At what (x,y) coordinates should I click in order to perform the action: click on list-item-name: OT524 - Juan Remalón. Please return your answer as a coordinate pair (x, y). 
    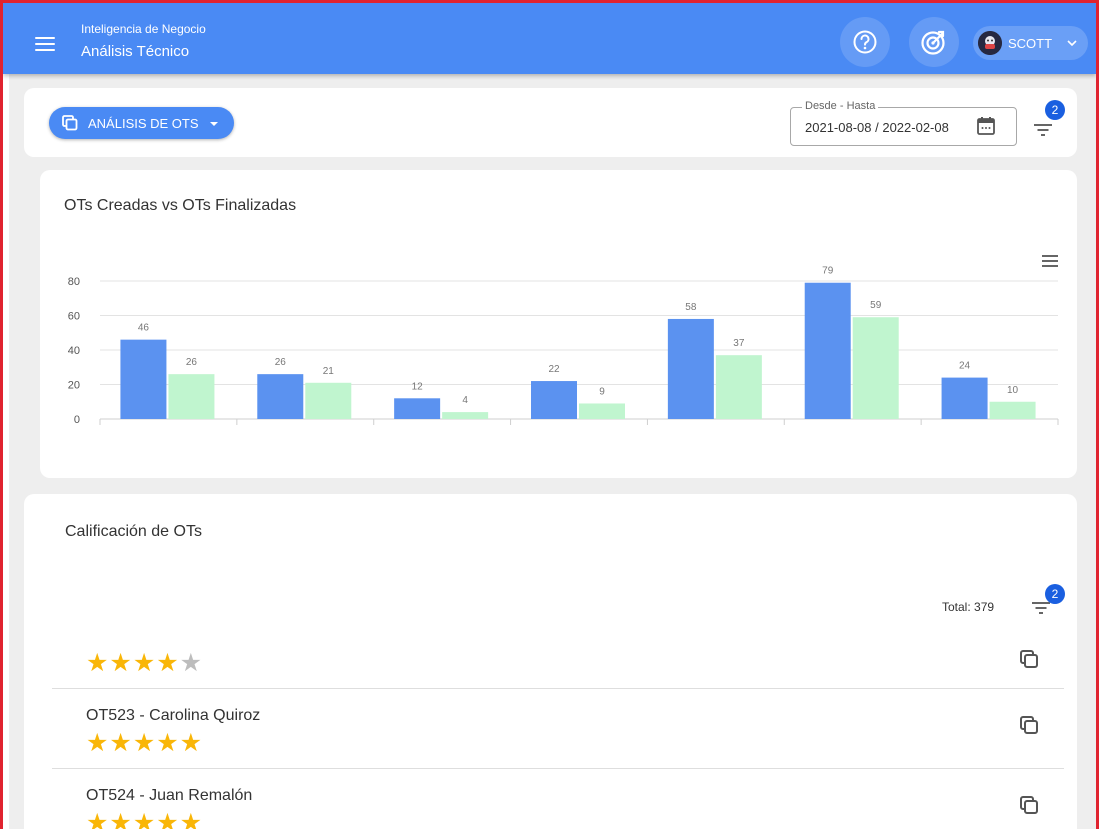
    Looking at the image, I should click on (169, 795).